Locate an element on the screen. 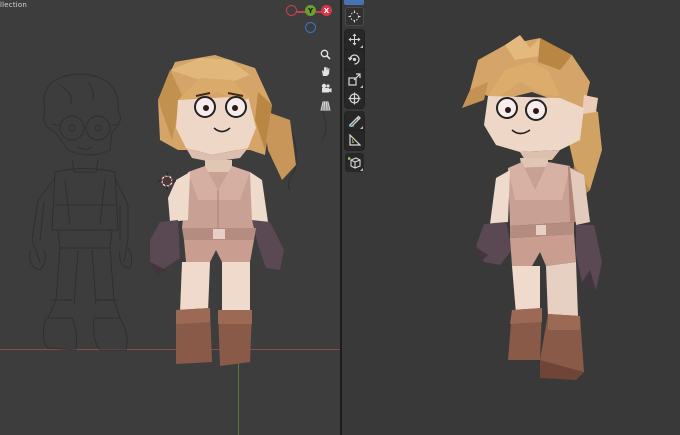  gizmo-x-axis: X is located at coordinates (326, 10).